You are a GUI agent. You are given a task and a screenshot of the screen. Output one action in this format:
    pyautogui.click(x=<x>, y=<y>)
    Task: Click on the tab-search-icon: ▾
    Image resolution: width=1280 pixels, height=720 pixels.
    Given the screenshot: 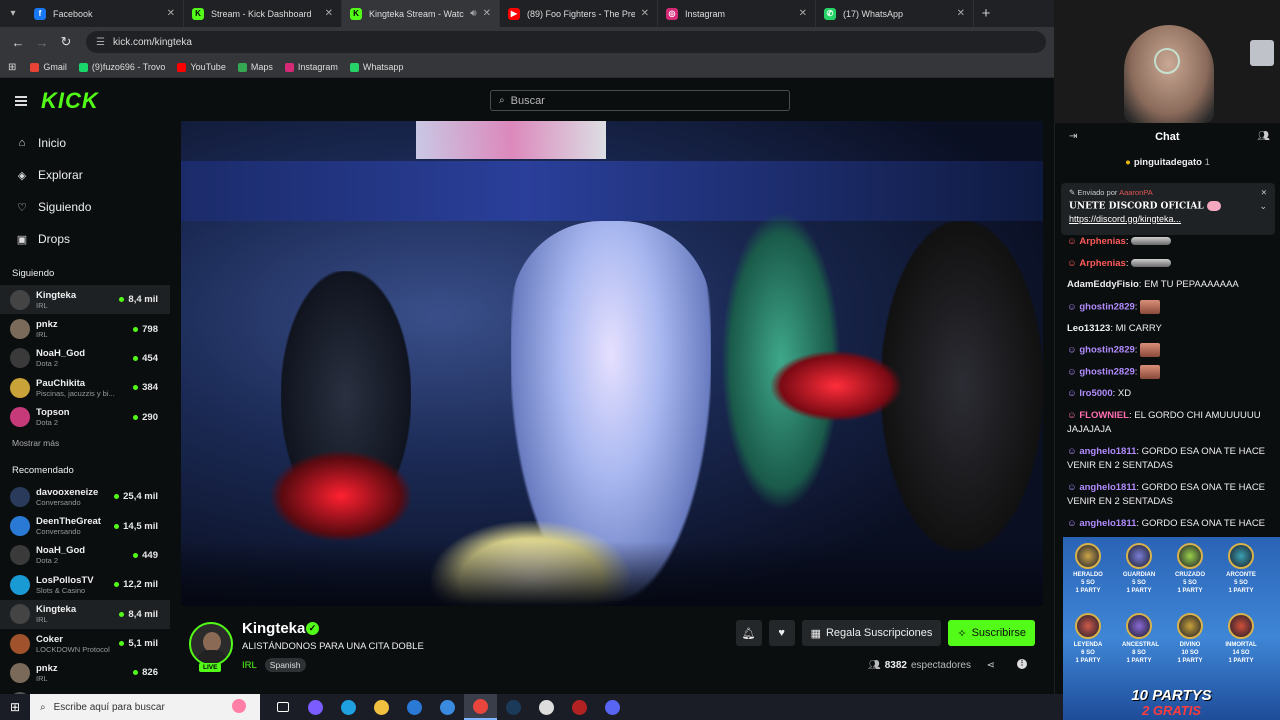 What is the action you would take?
    pyautogui.click(x=13, y=13)
    